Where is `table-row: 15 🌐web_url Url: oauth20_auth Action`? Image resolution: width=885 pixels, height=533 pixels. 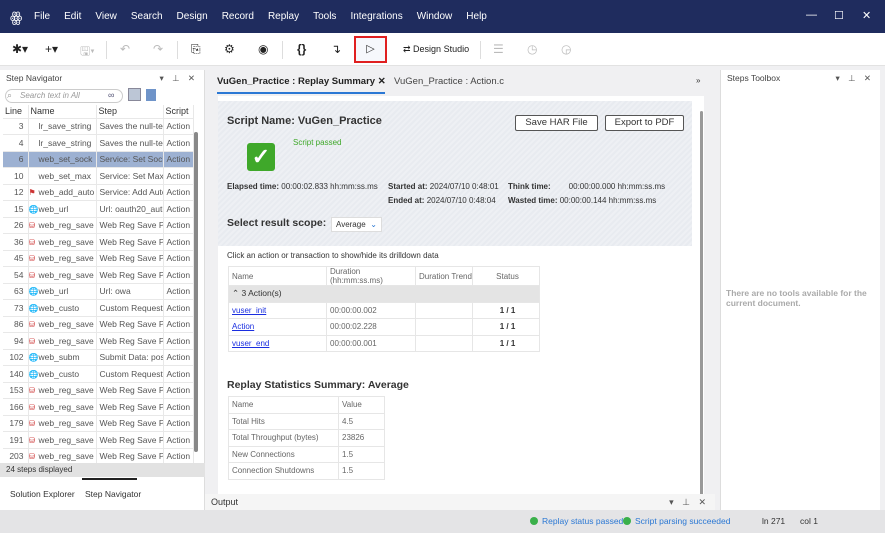
table-row: 15 🌐web_url Url: oauth20_auth Action is located at coordinates (98, 209).